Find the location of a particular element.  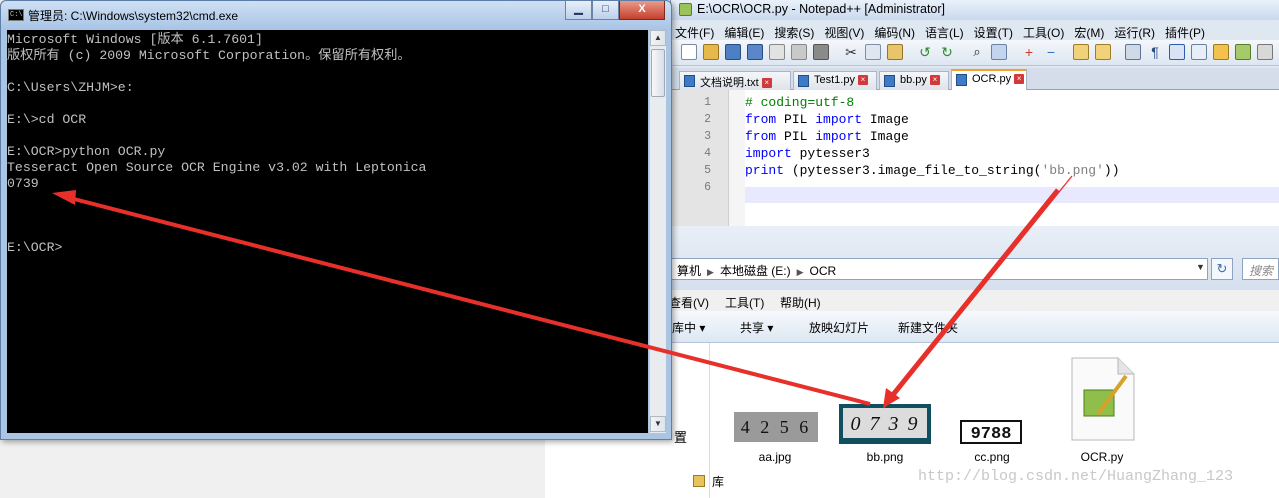

current-line-highlight is located at coordinates (1012, 195).